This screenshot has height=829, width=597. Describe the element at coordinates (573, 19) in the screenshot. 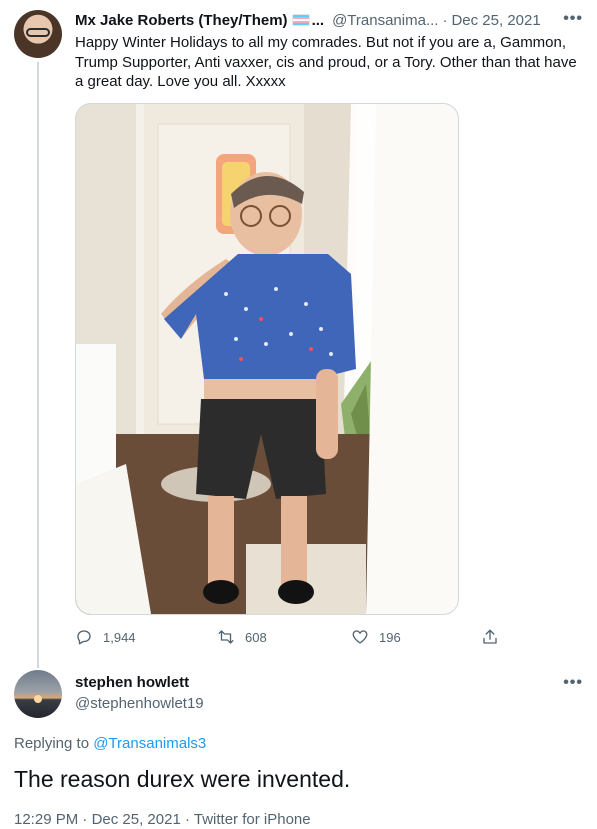

I see `more-options-icon: •••` at that location.